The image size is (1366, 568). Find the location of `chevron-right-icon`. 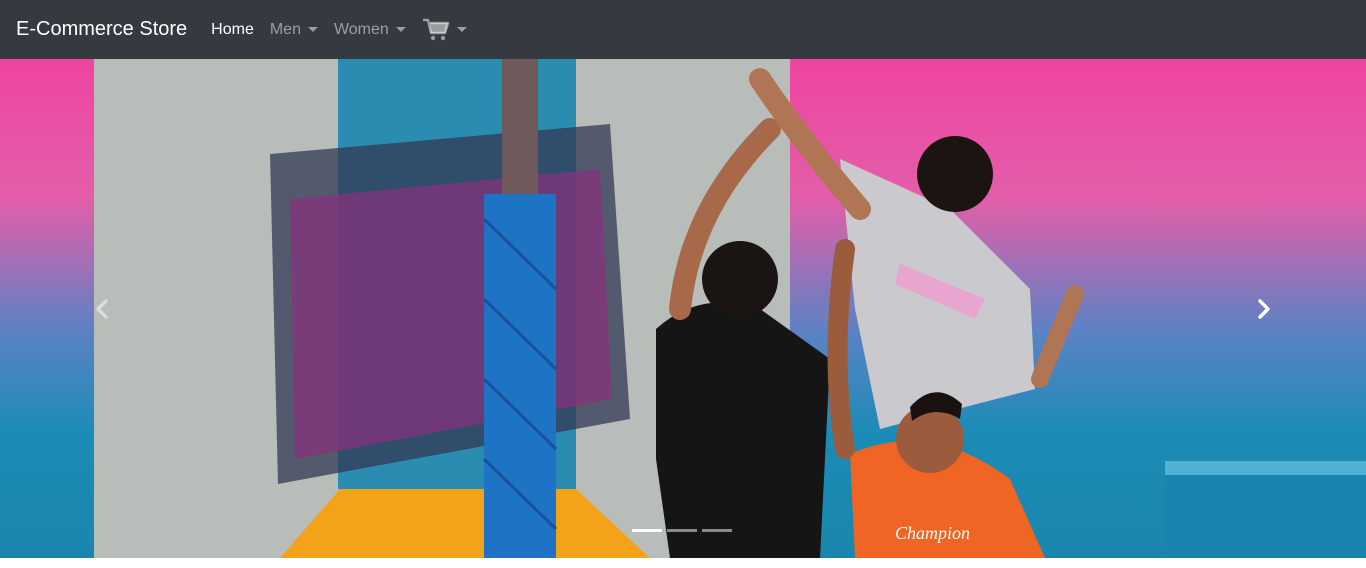

chevron-right-icon is located at coordinates (1264, 309).